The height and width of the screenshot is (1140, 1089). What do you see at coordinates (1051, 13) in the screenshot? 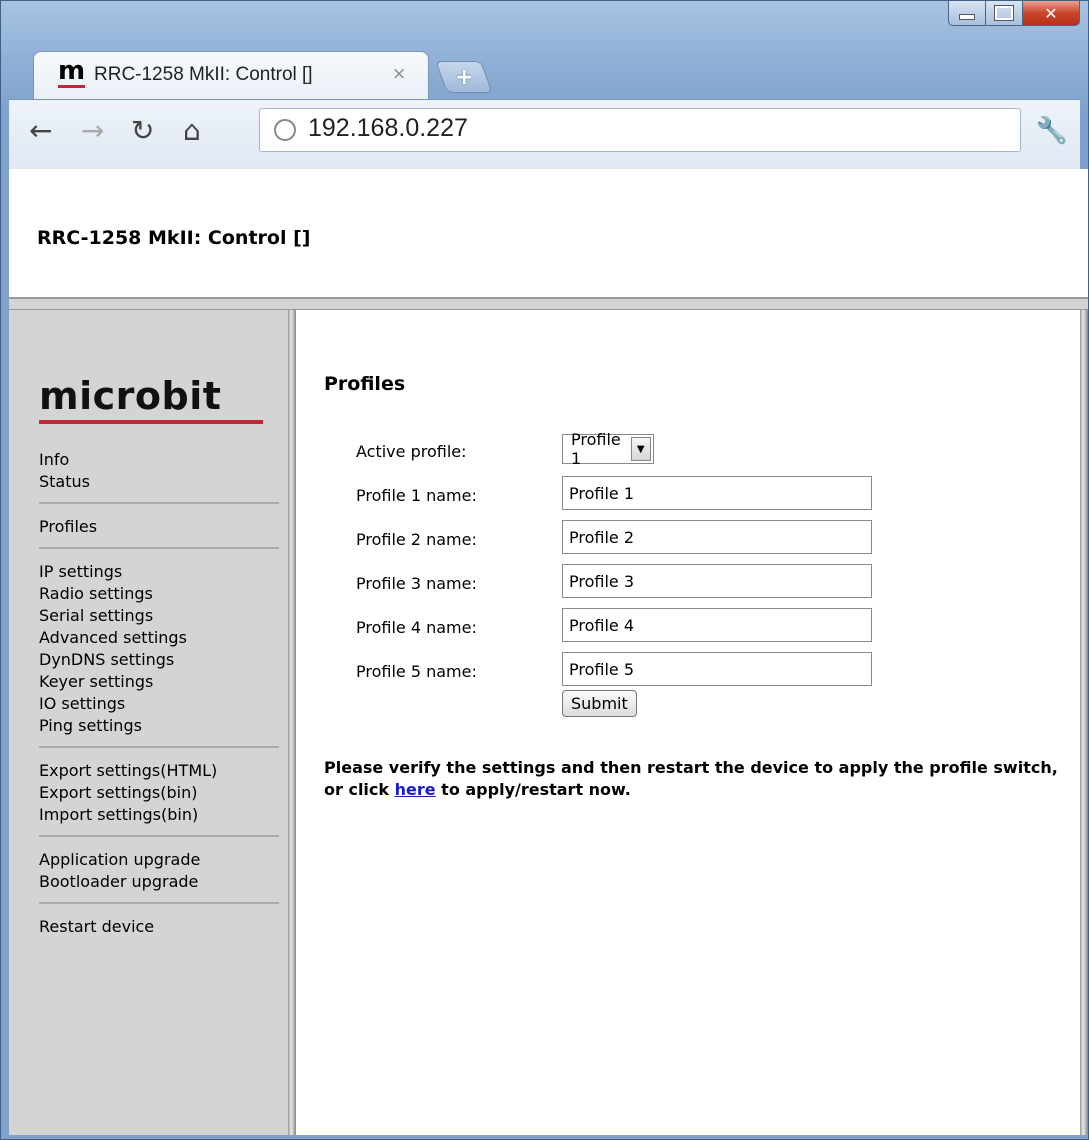
I see `close-window-button: ✕` at bounding box center [1051, 13].